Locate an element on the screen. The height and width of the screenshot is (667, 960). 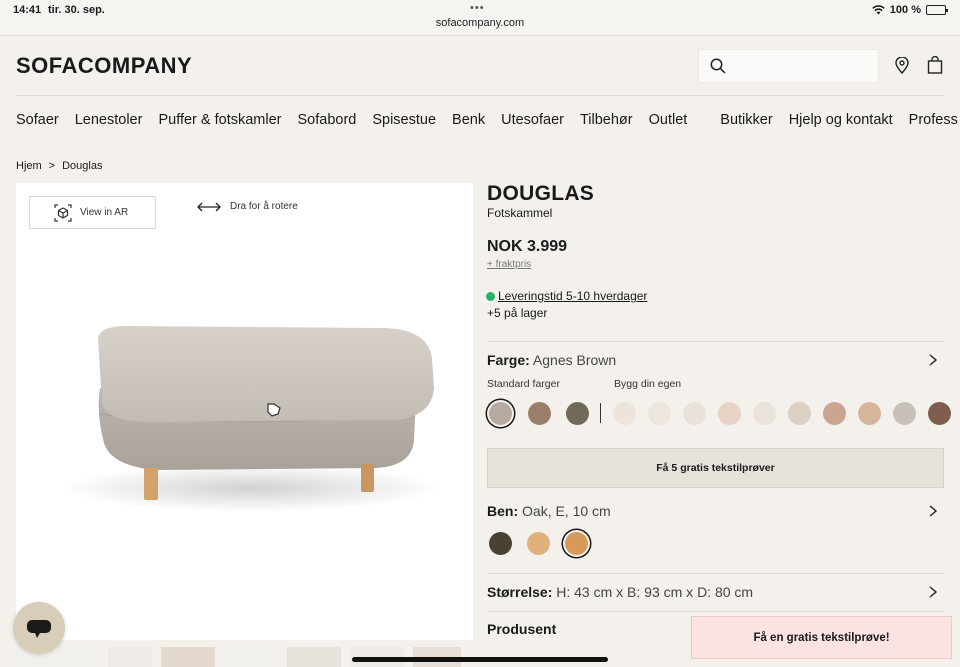
product-title: DOUGLAS is located at coordinates (541, 193).